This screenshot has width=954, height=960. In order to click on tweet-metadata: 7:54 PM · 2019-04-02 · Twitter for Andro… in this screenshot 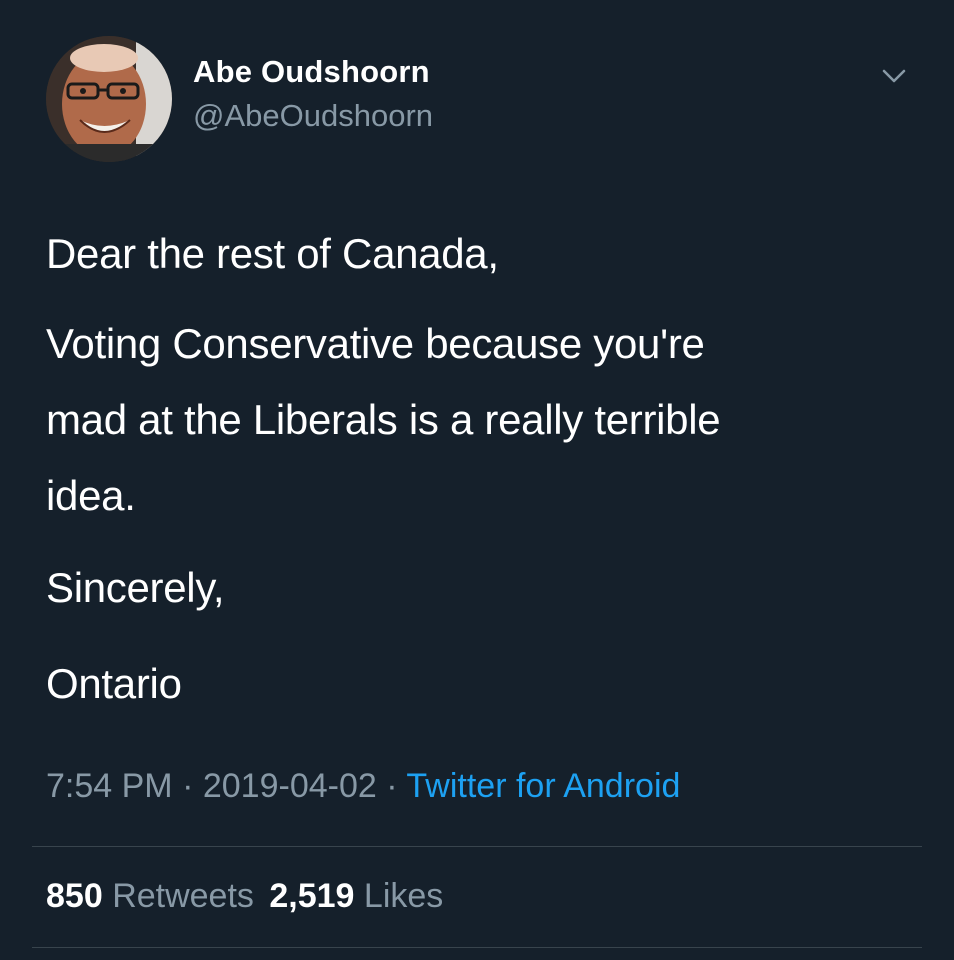, I will do `click(363, 786)`.